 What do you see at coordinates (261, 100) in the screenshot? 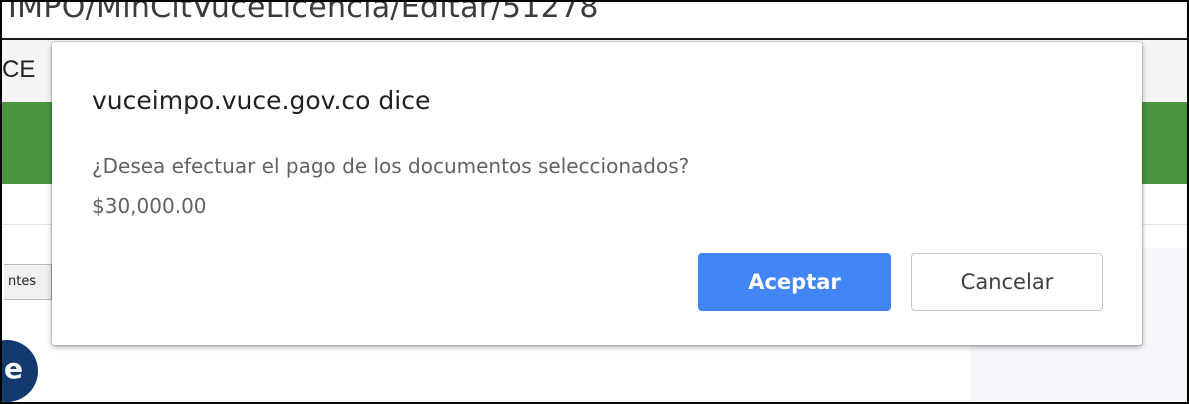
I see `dialog-title: vuceimpo.vuce.gov.co dice` at bounding box center [261, 100].